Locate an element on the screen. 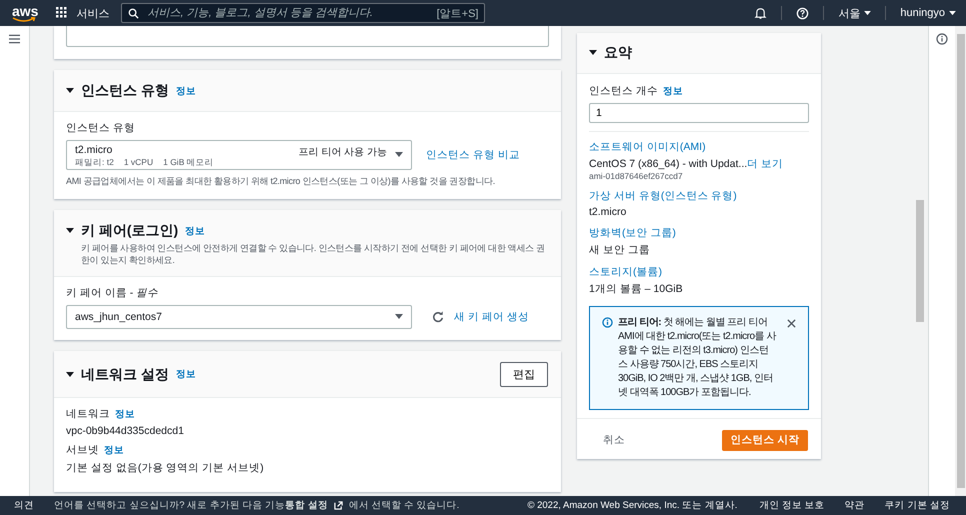 Image resolution: width=966 pixels, height=515 pixels. instance-detail: 1 vCPU is located at coordinates (139, 163).